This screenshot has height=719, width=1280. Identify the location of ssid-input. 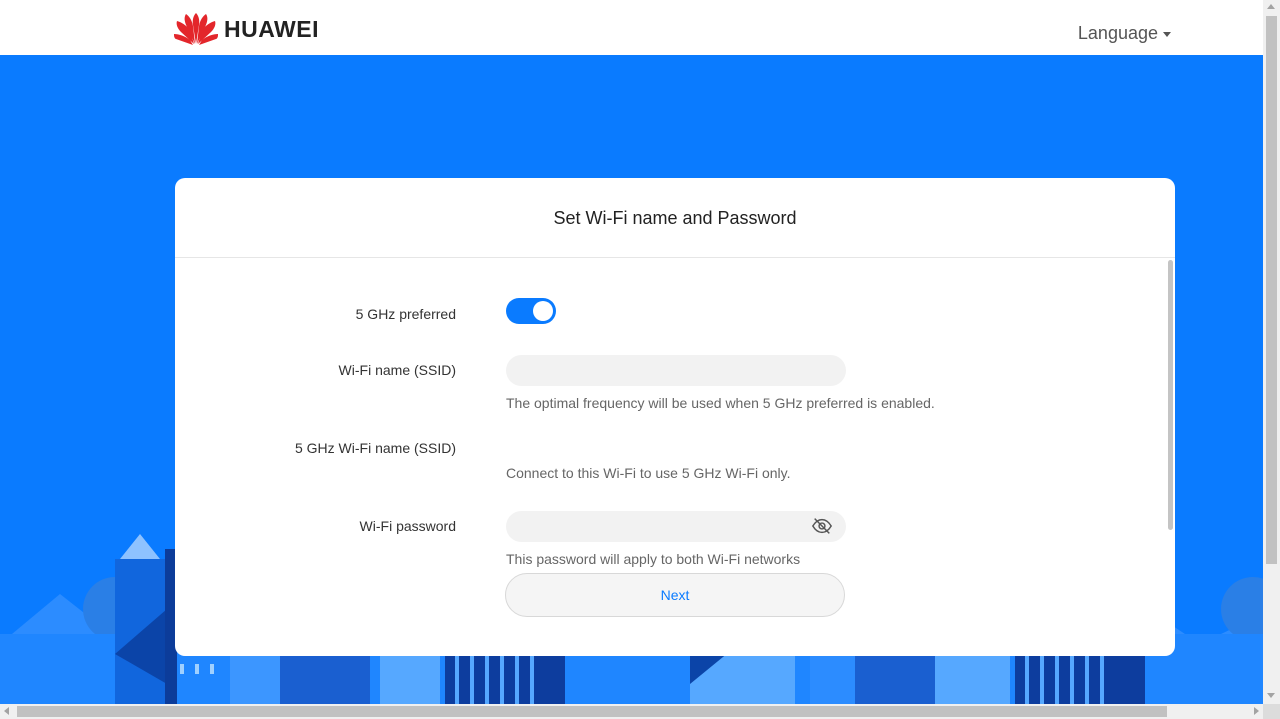
(676, 370).